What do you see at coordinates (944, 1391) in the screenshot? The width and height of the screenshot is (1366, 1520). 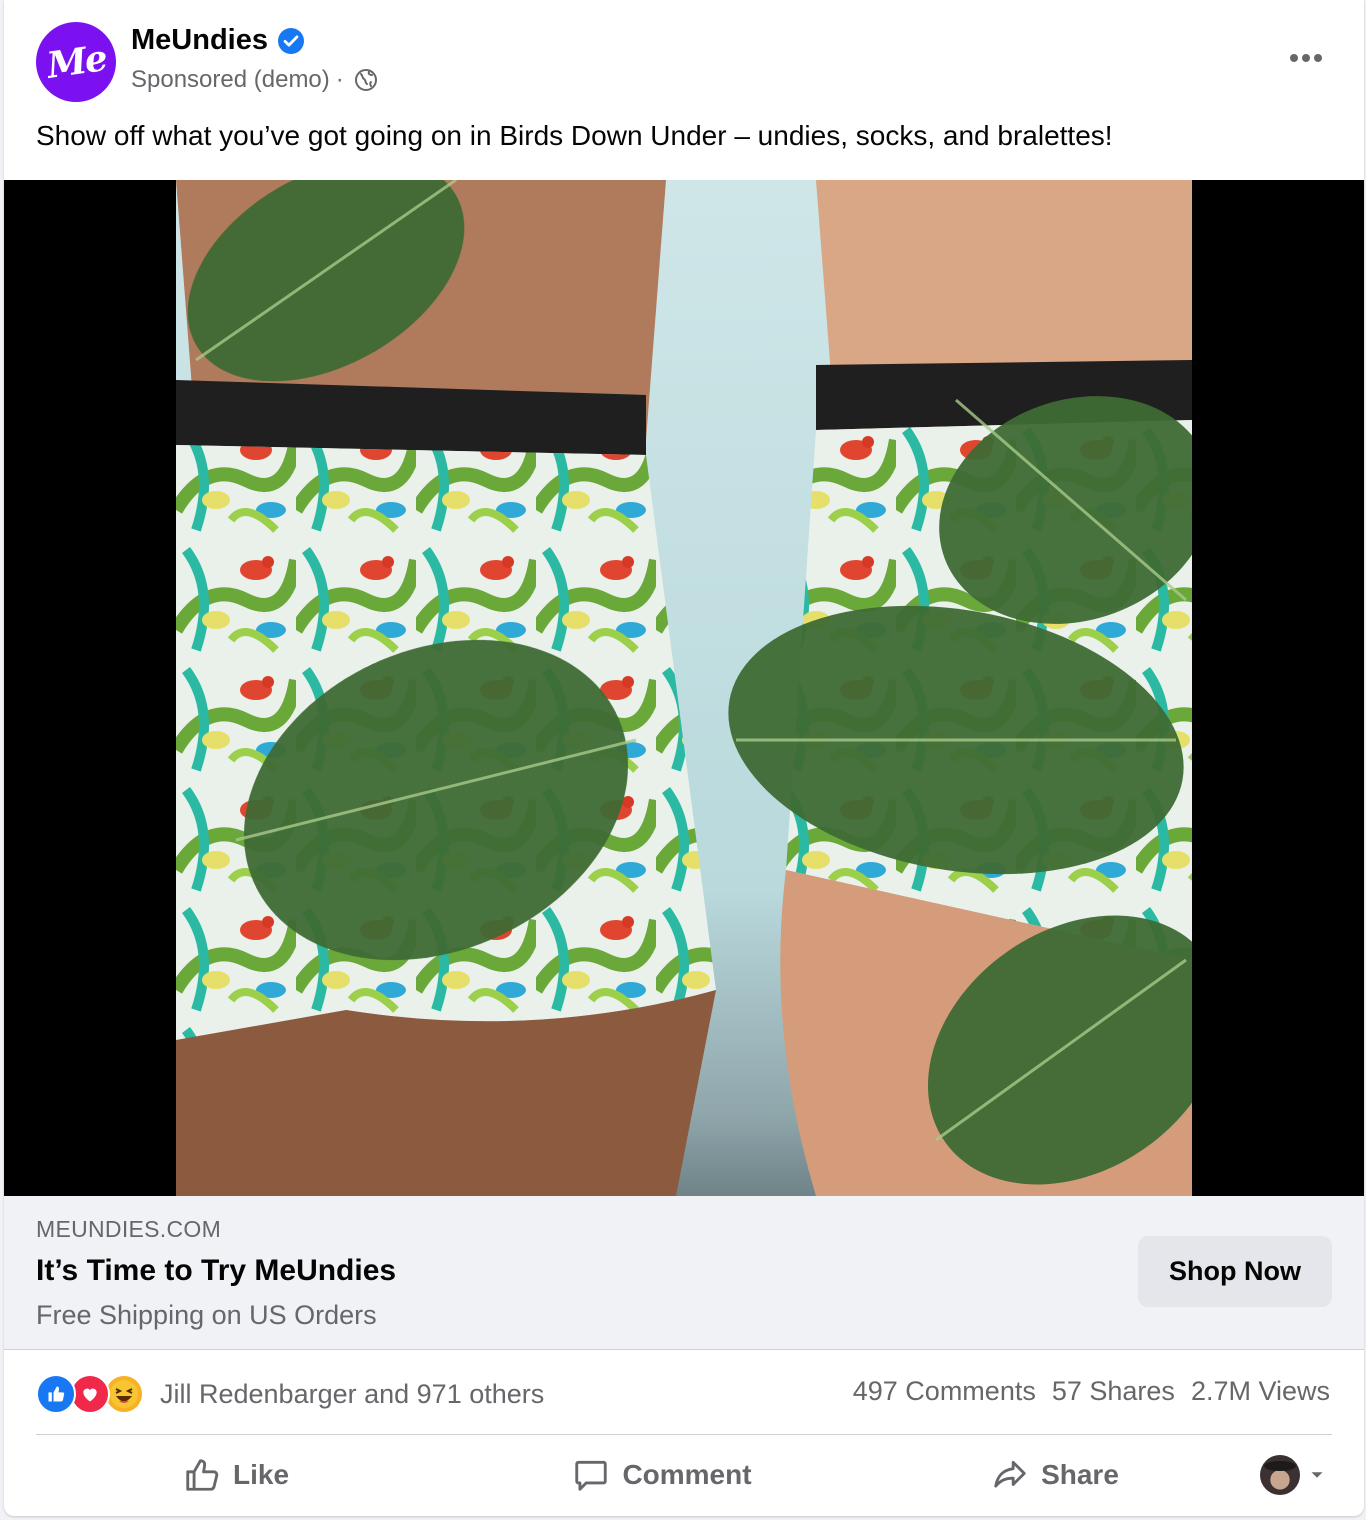 I see `comments-count: 497 Comments` at bounding box center [944, 1391].